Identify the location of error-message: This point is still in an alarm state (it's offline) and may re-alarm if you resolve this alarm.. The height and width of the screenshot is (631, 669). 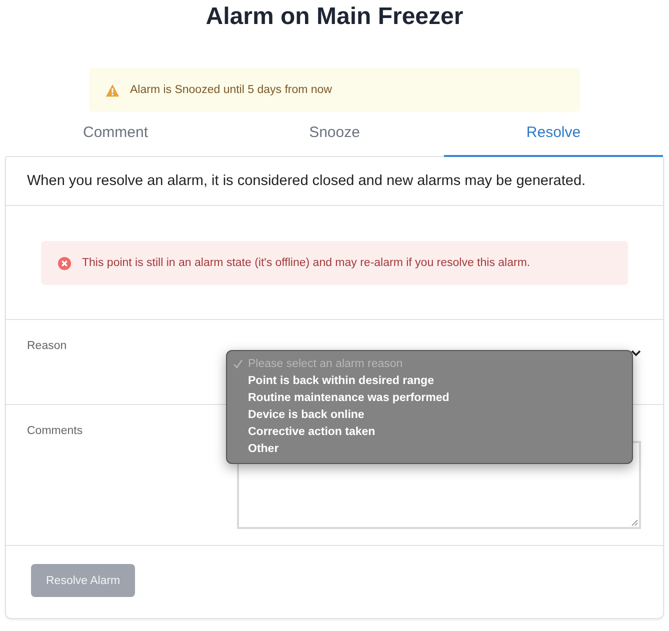
(306, 263).